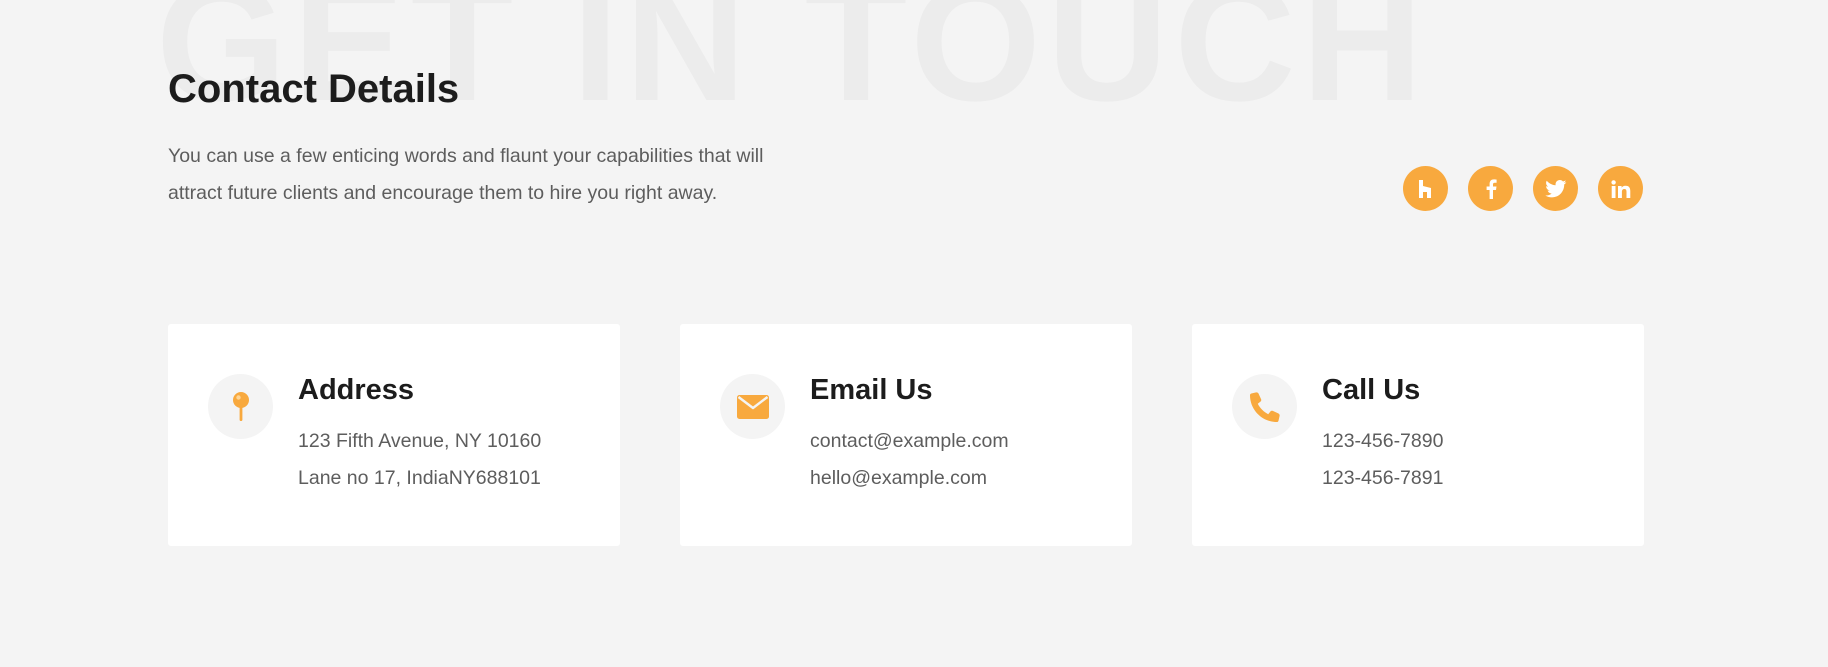  Describe the element at coordinates (1523, 188) in the screenshot. I see `social-links` at that location.